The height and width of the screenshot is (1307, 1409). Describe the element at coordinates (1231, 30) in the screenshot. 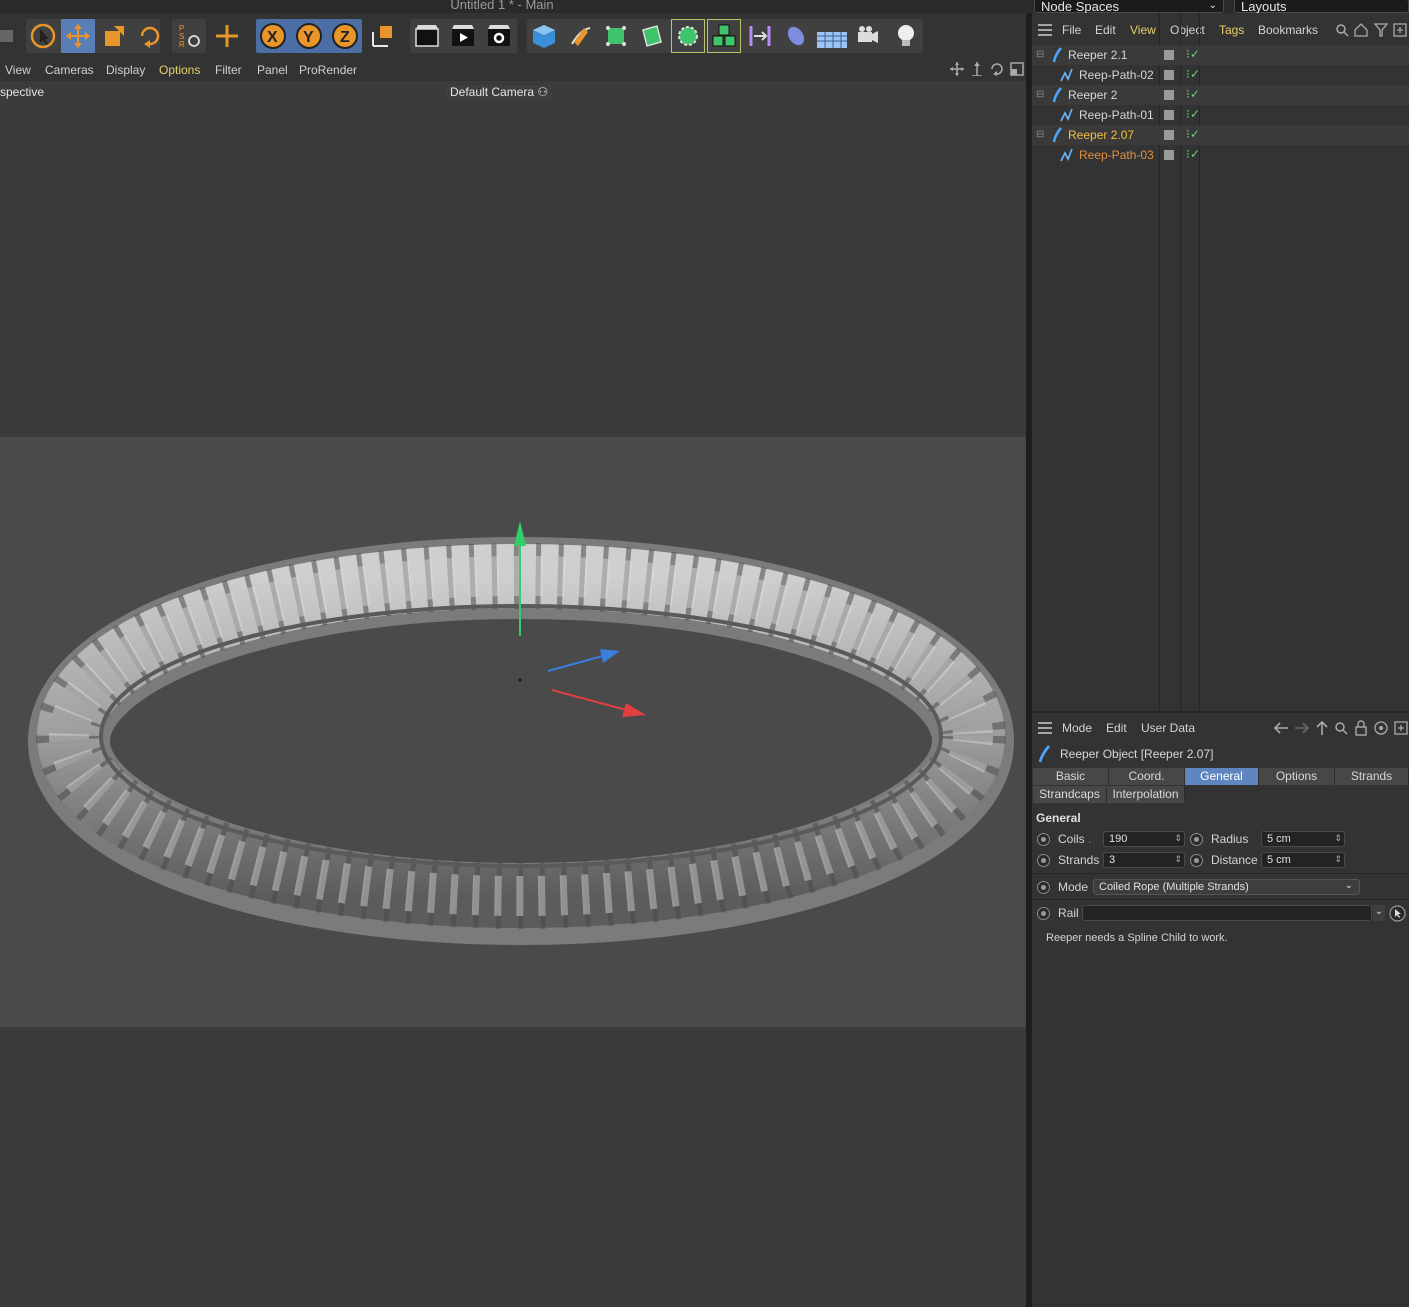

I see `om-menu-tags: Tags` at that location.